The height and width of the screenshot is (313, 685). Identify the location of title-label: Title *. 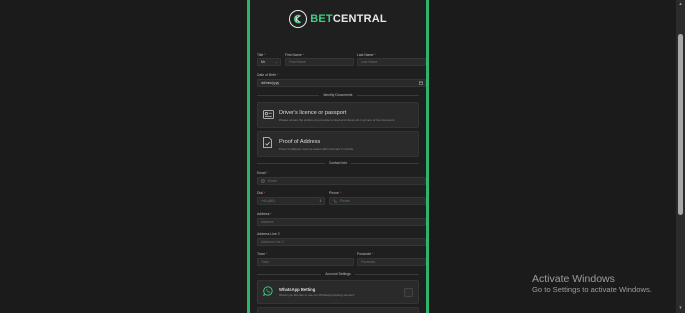
(261, 55).